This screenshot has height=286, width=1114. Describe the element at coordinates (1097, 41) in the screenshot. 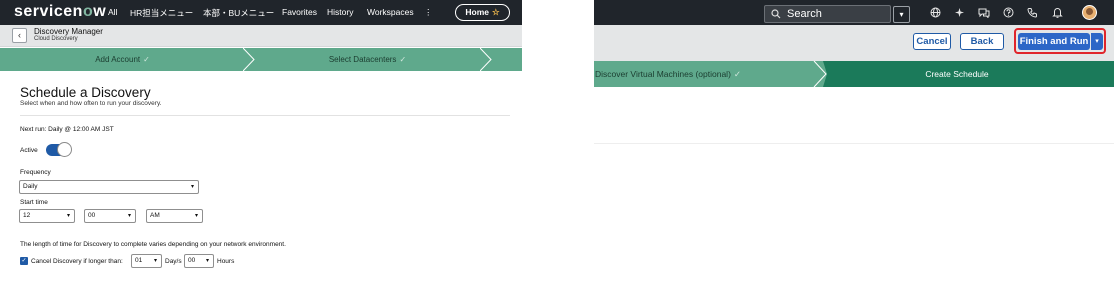

I see `finish-options-dropdown: ▾` at that location.